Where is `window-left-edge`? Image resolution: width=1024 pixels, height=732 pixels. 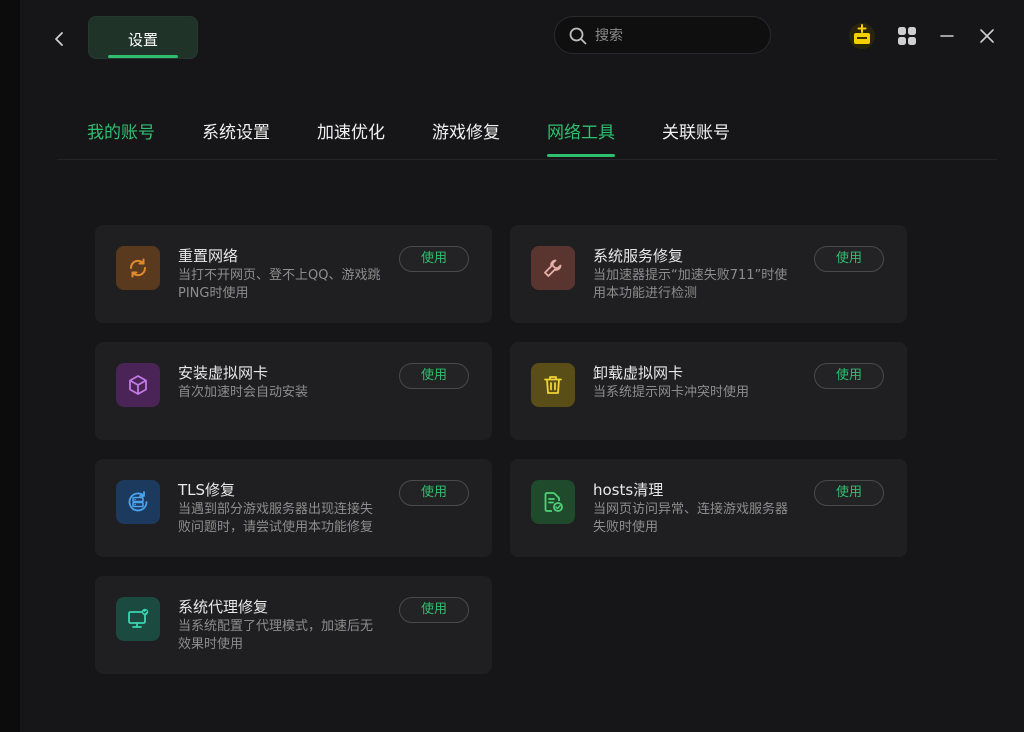
window-left-edge is located at coordinates (10, 366).